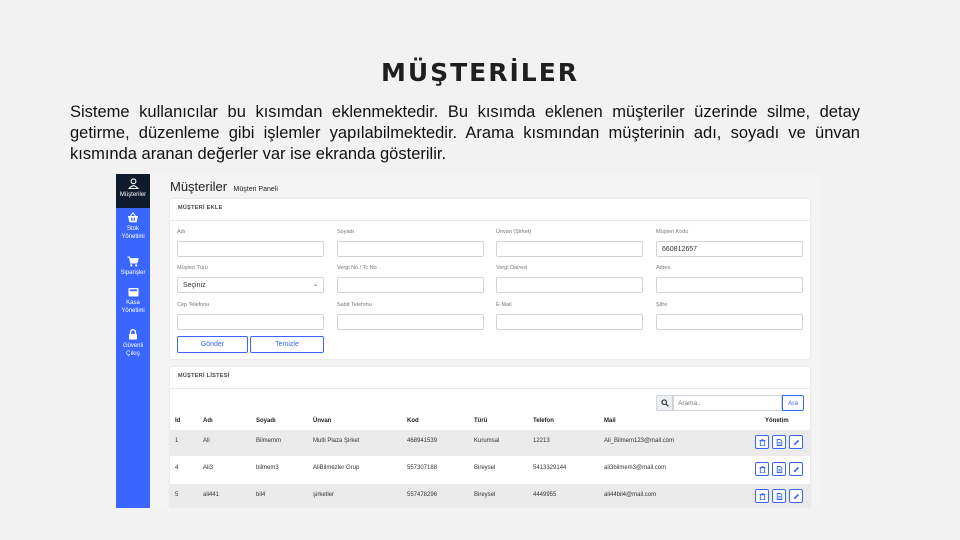 This screenshot has height=540, width=960. I want to click on cell-phone: 4449955, so click(545, 495).